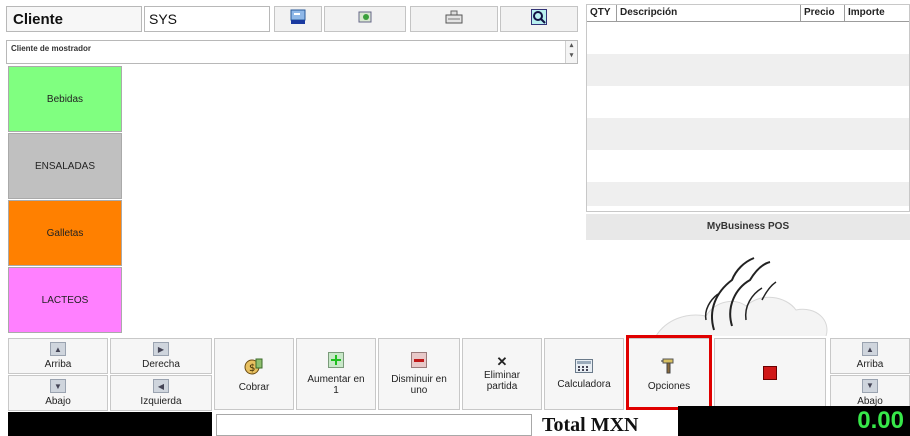 The width and height of the screenshot is (910, 436). What do you see at coordinates (590, 425) in the screenshot?
I see `total-label: Total MXN` at bounding box center [590, 425].